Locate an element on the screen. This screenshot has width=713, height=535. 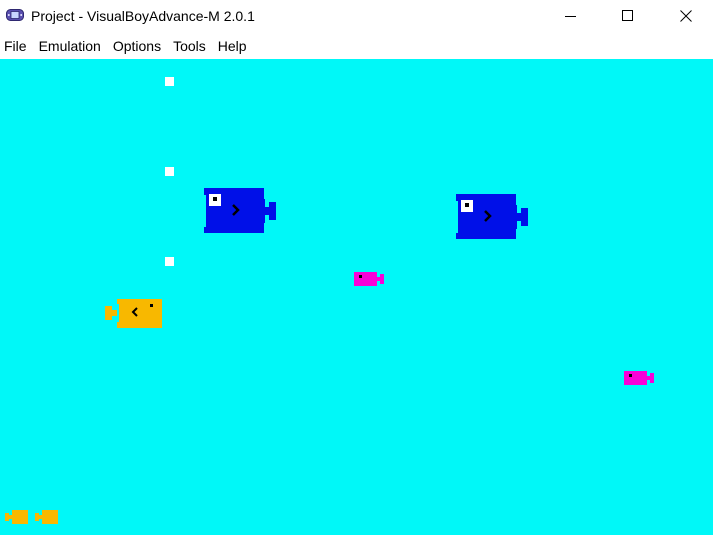
minimize-icon is located at coordinates (570, 16).